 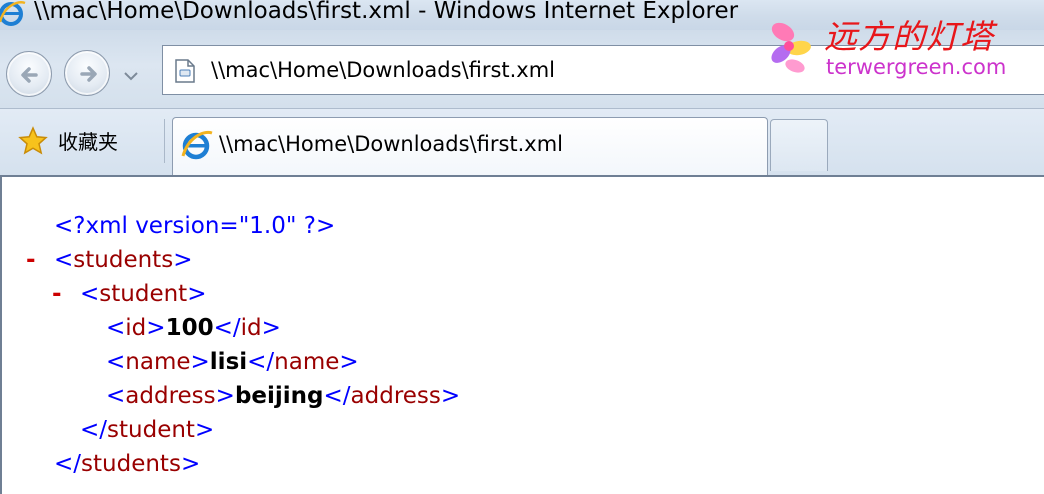 I want to click on watermark-site: terwergreen.com, so click(x=916, y=67).